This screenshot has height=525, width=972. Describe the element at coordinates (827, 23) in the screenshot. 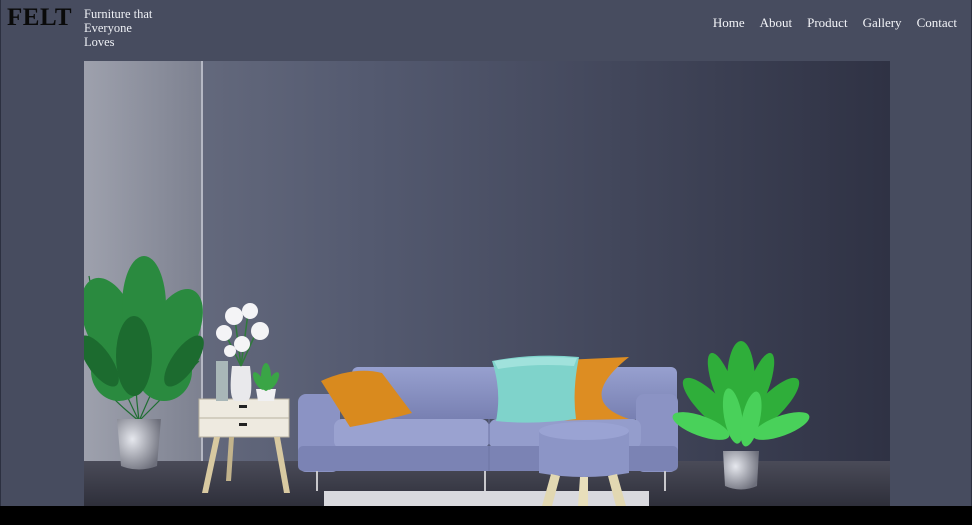

I see `nav-link-product: Product` at that location.